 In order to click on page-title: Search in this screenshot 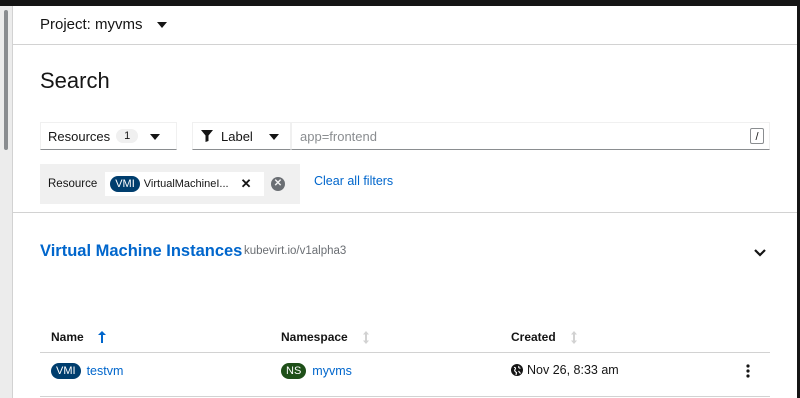, I will do `click(75, 80)`.